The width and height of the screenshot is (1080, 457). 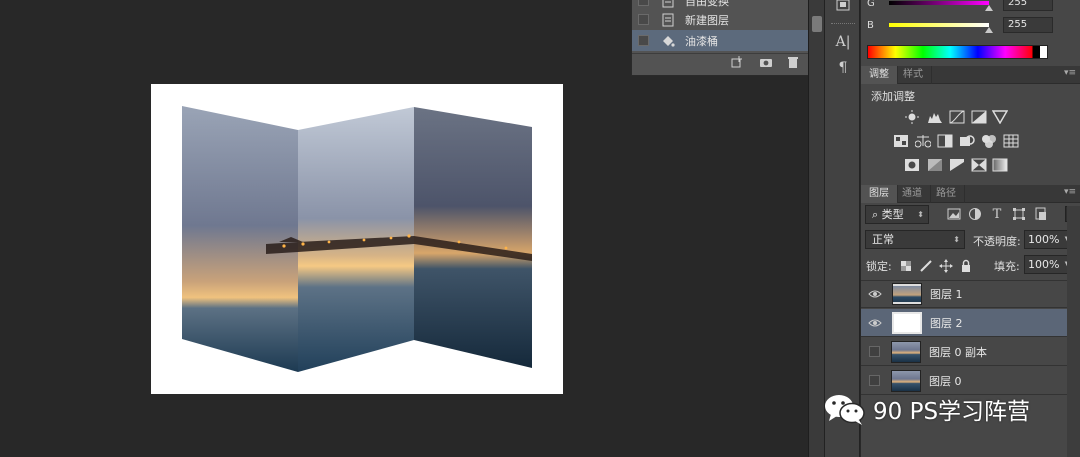 I want to click on fill-label: 填充:, so click(x=1007, y=266).